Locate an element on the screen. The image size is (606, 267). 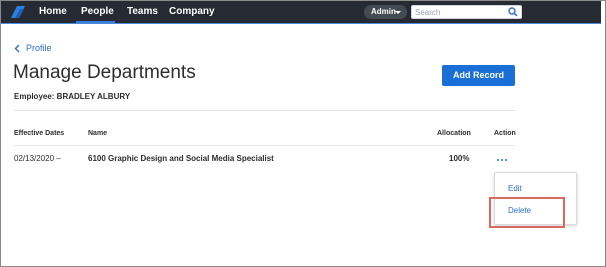
caret-down-icon is located at coordinates (398, 12).